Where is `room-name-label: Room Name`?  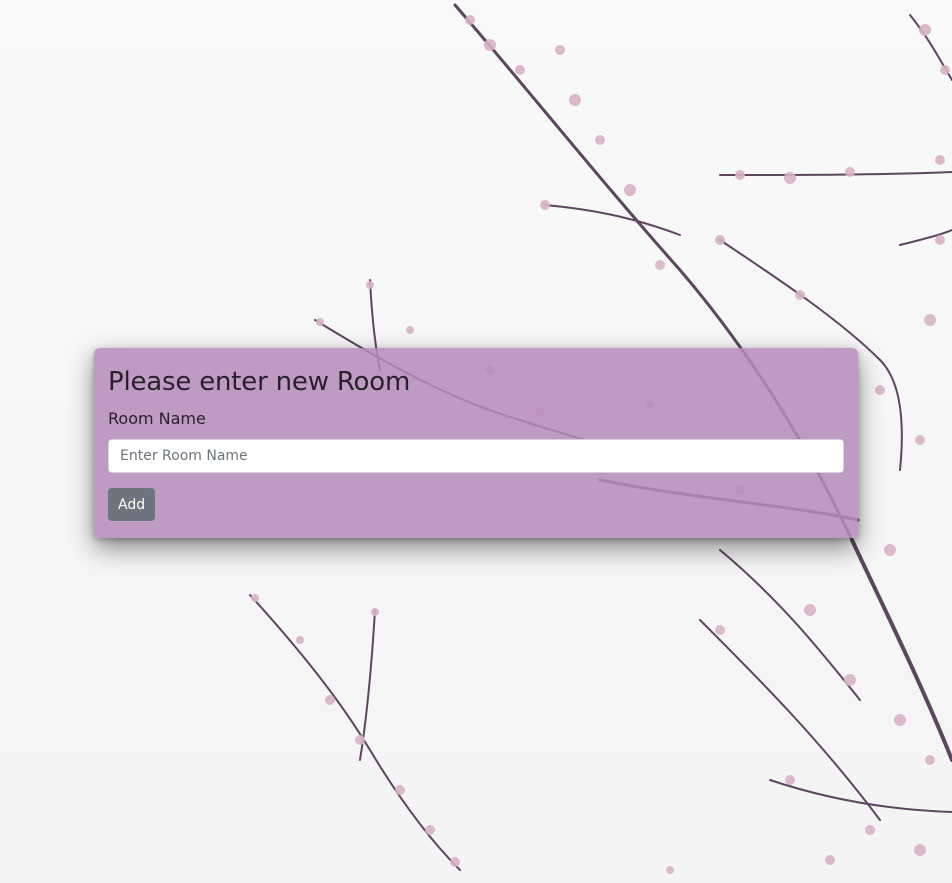 room-name-label: Room Name is located at coordinates (157, 418).